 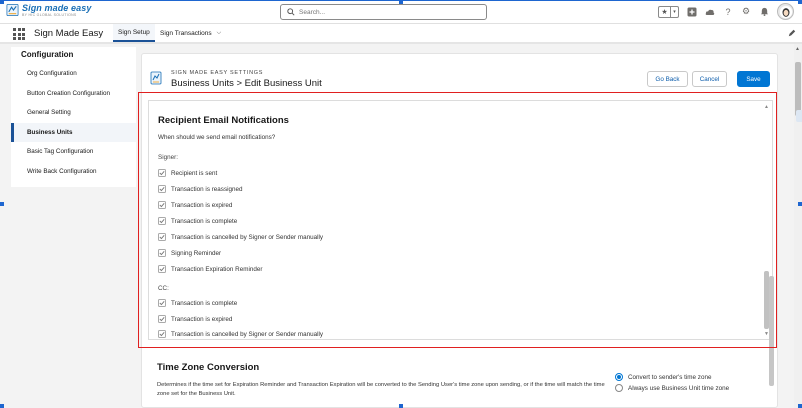 What do you see at coordinates (202, 319) in the screenshot?
I see `checkbox-label: Transaction is expired` at bounding box center [202, 319].